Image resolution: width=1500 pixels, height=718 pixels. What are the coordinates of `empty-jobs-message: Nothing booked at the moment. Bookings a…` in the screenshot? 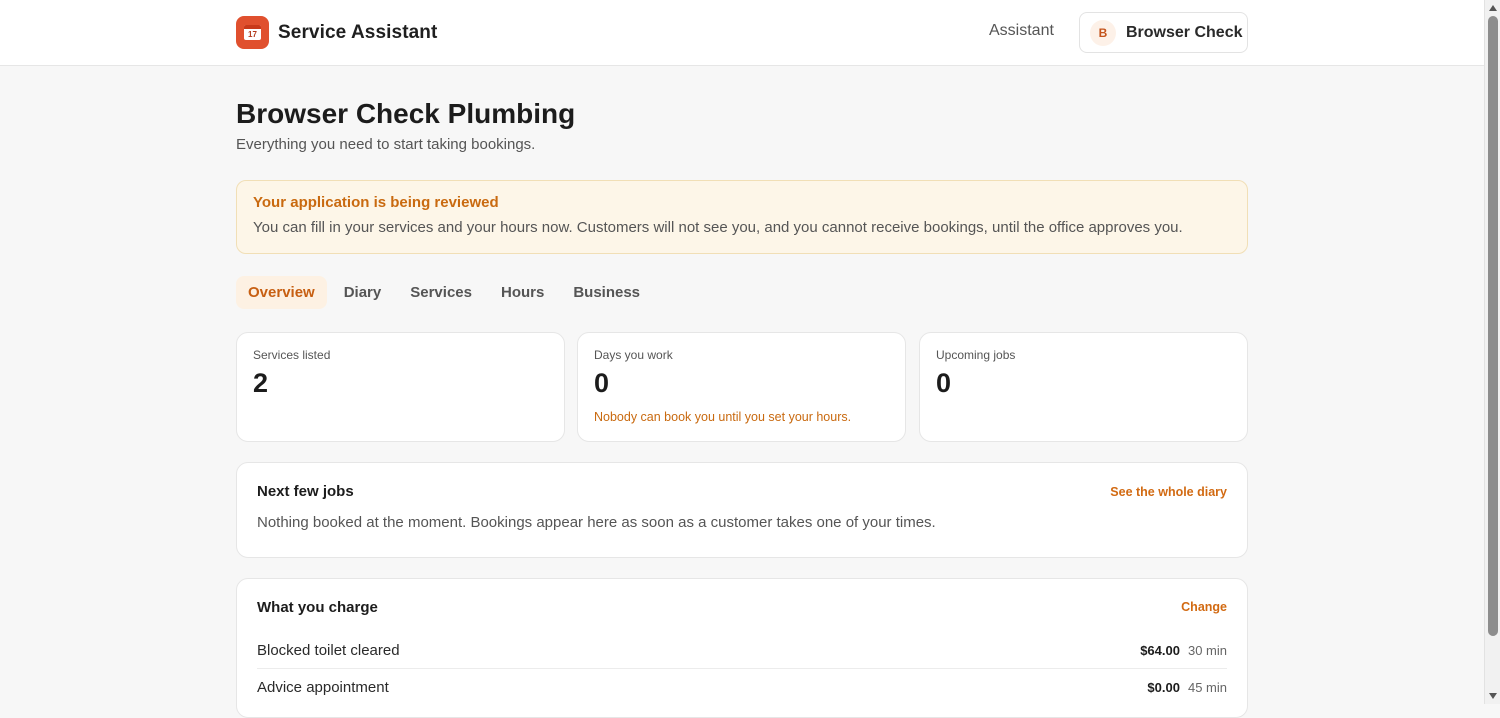 It's located at (596, 522).